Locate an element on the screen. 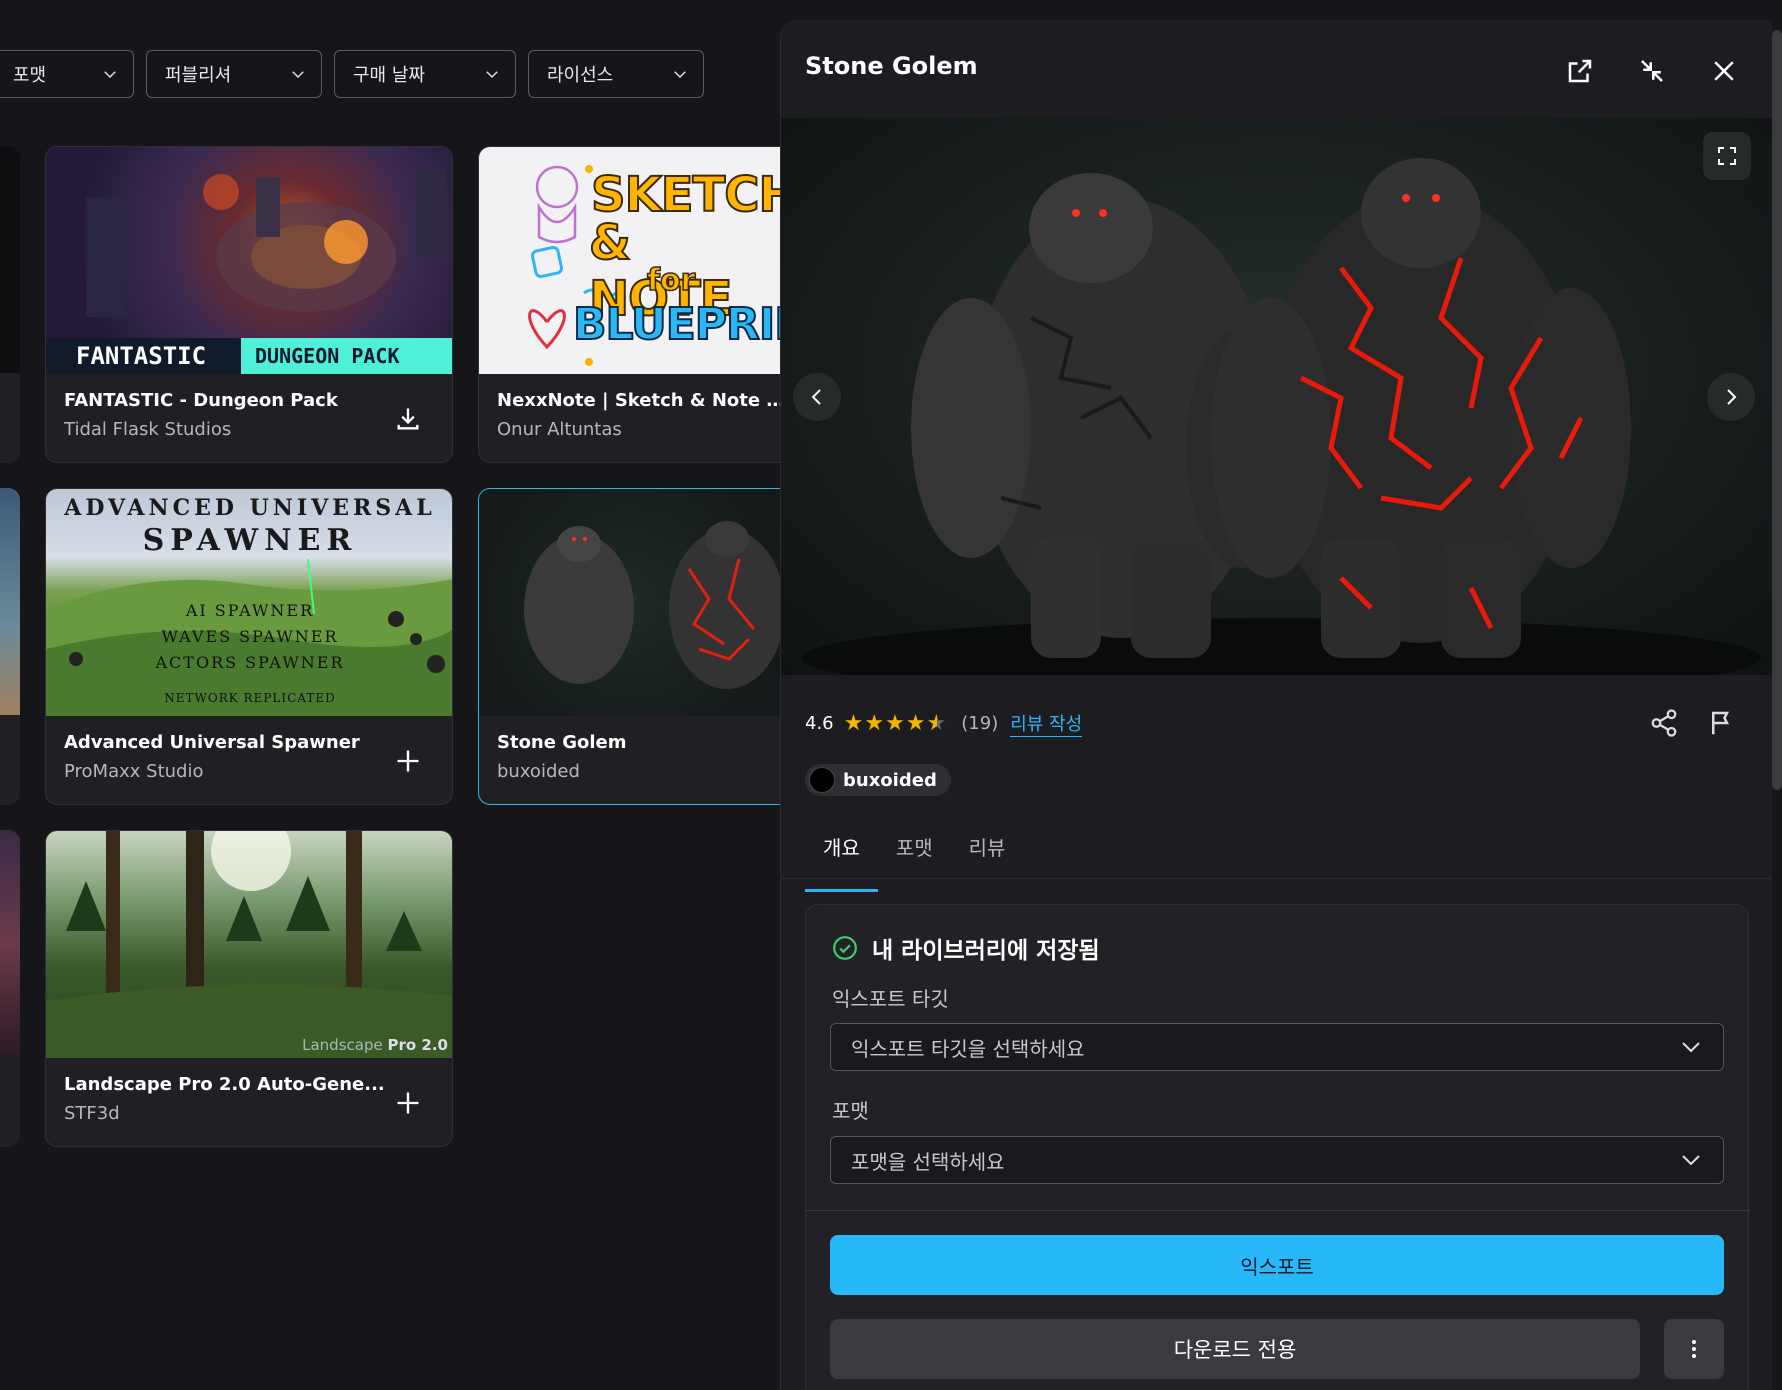  chevron-left-icon is located at coordinates (816, 397).